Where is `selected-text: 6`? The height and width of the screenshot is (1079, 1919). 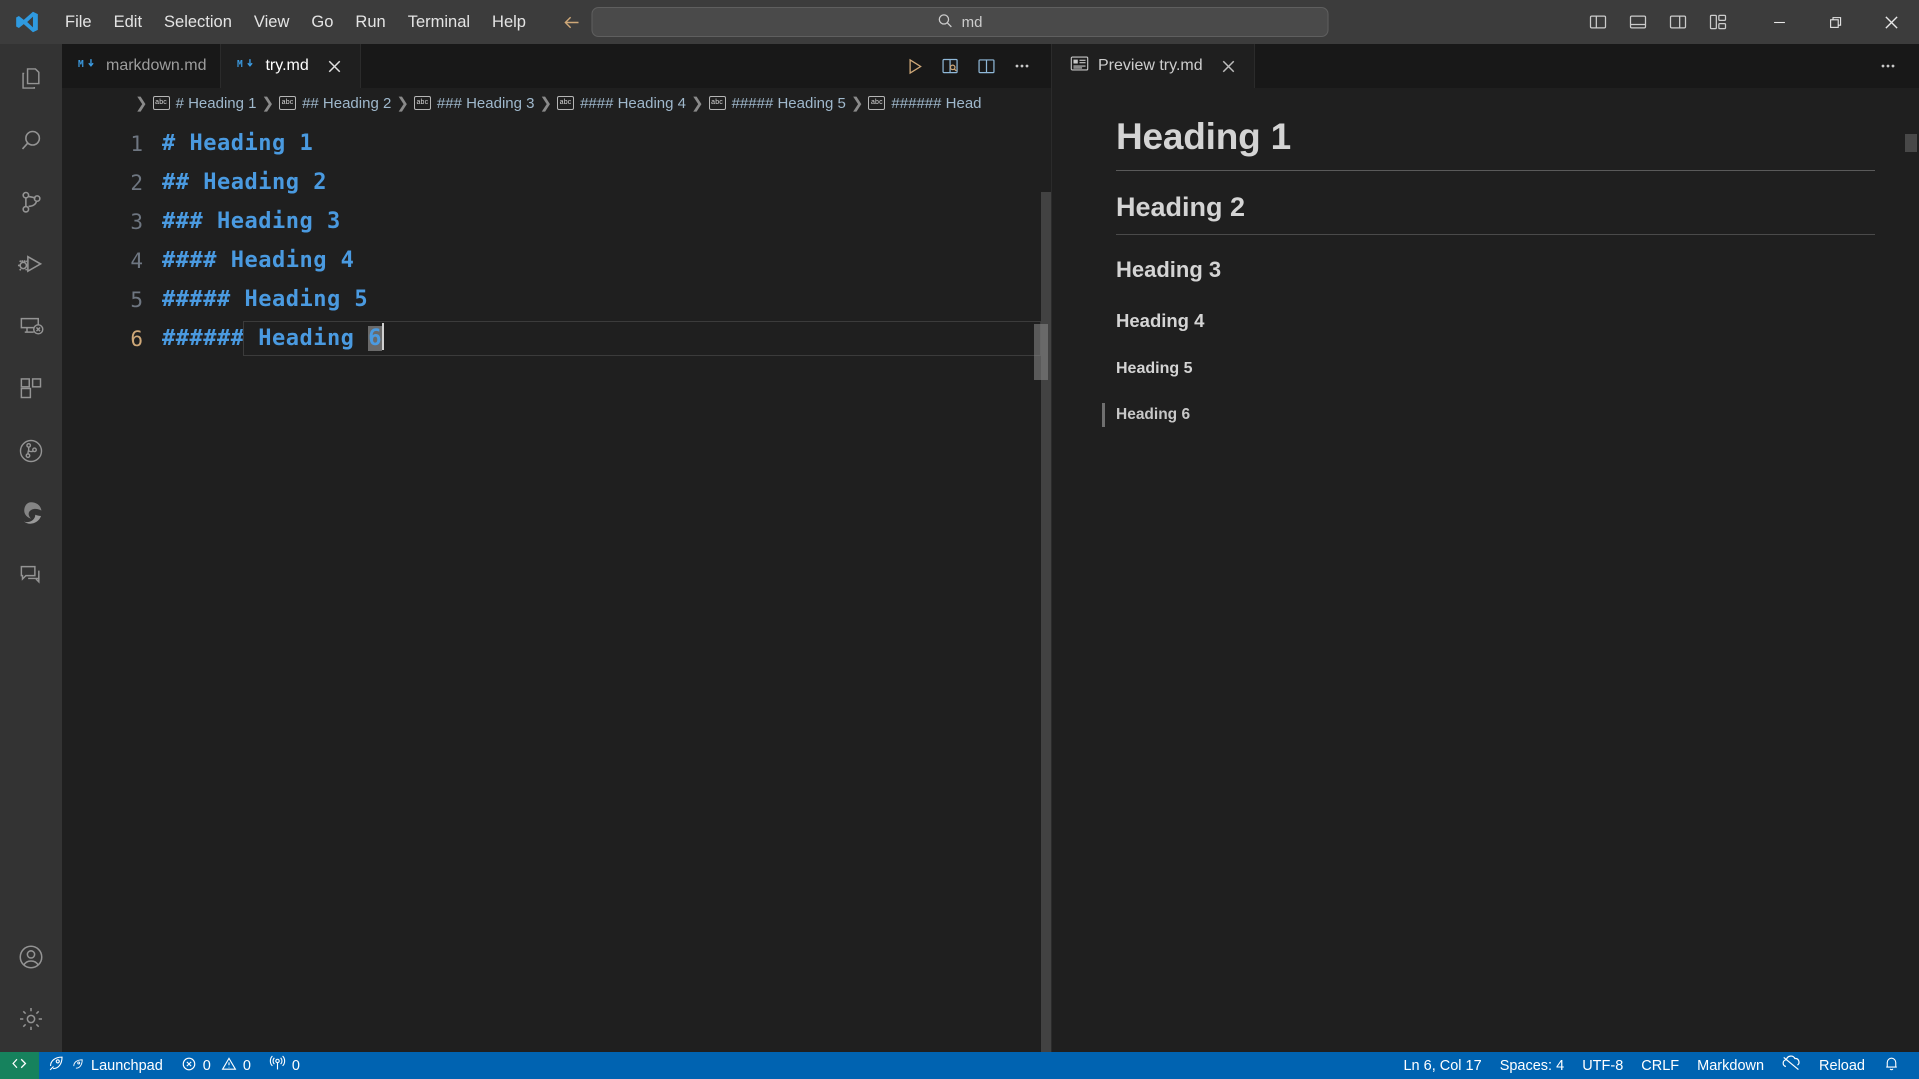 selected-text: 6 is located at coordinates (375, 338).